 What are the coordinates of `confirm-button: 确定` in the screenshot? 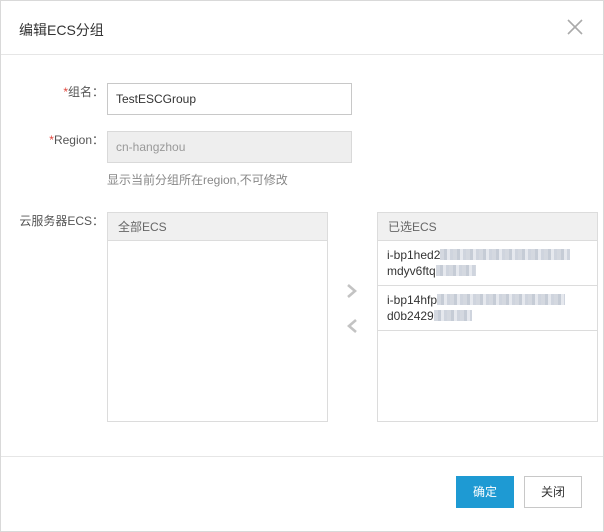 It's located at (485, 492).